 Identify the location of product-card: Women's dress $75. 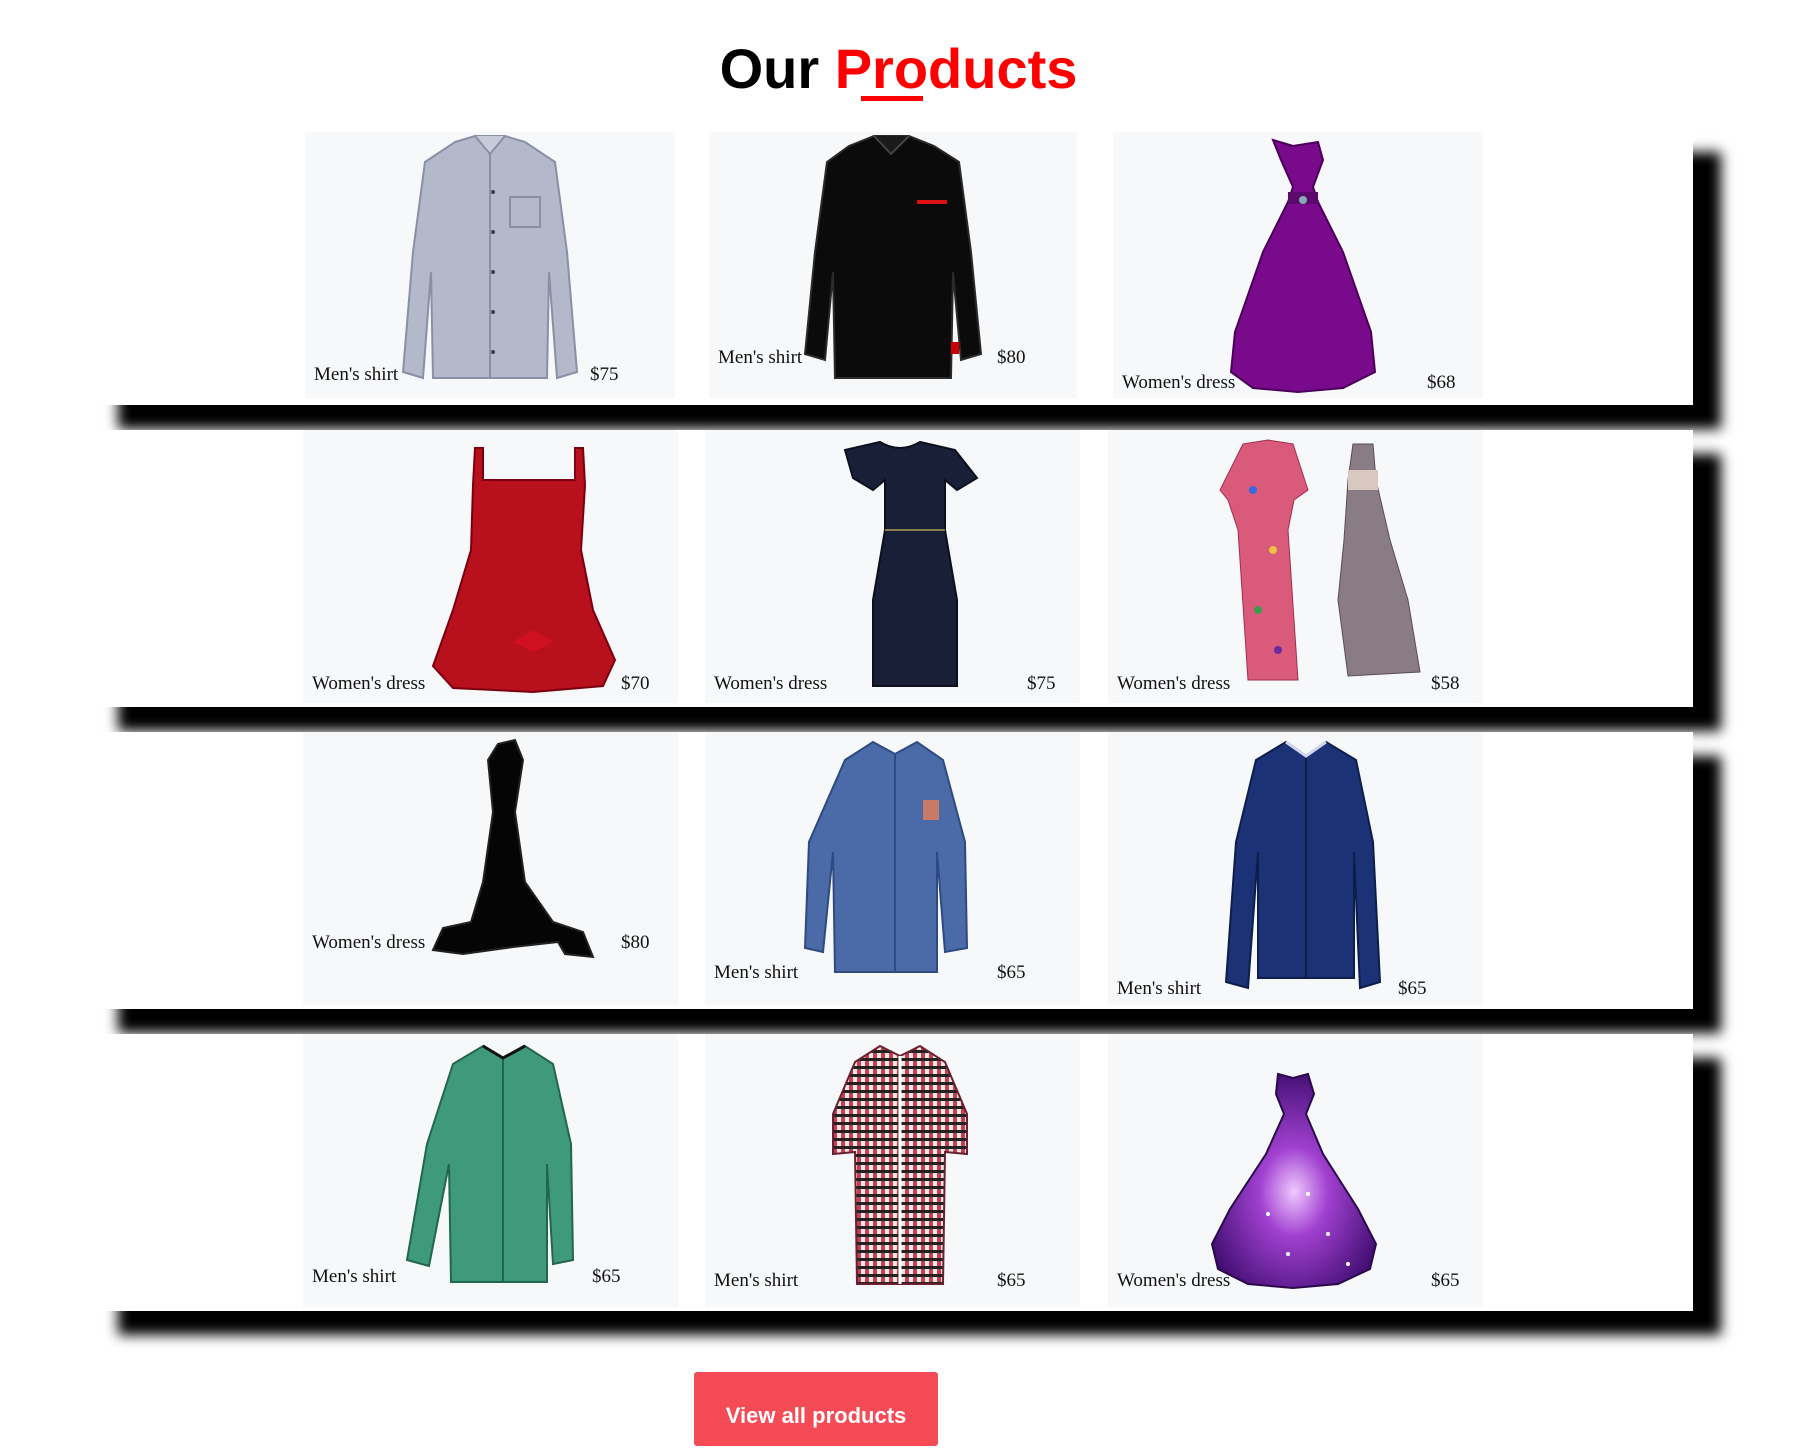
(892, 566).